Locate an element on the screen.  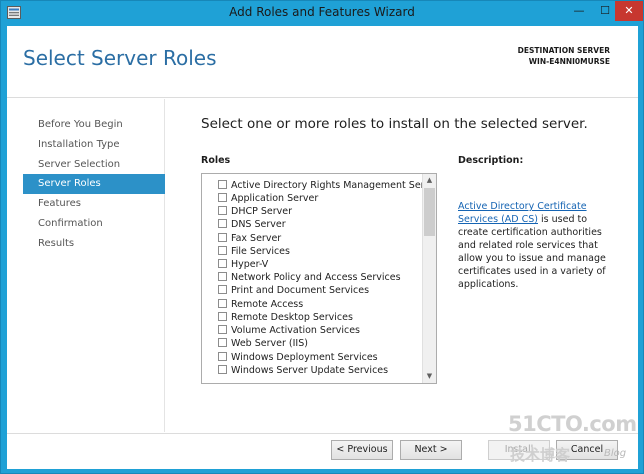
nav-item-results: Results is located at coordinates (94, 244).